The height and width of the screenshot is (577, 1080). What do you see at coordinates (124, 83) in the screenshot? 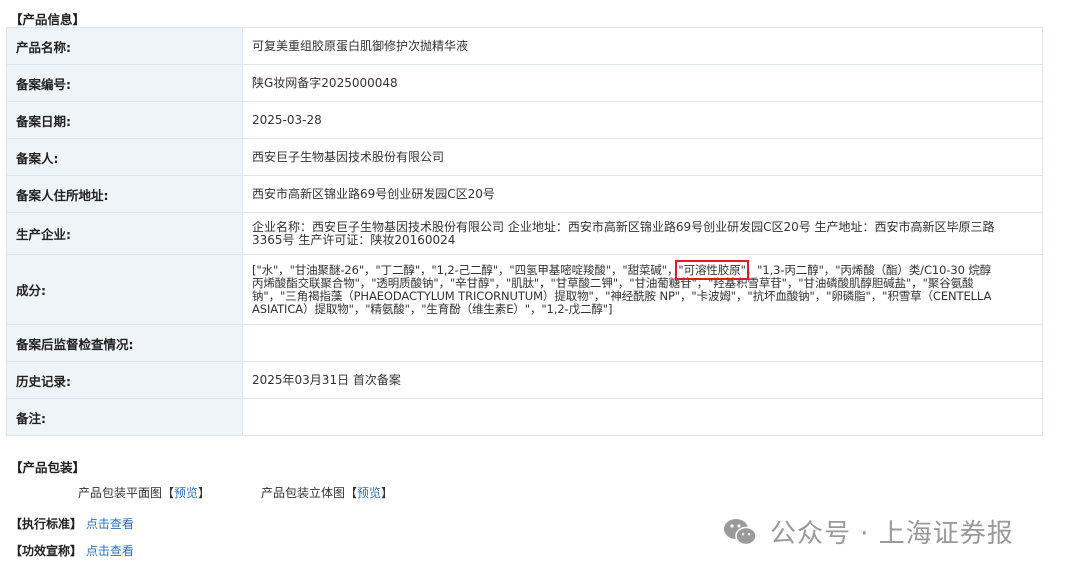
I see `row-label: 备案编号:` at bounding box center [124, 83].